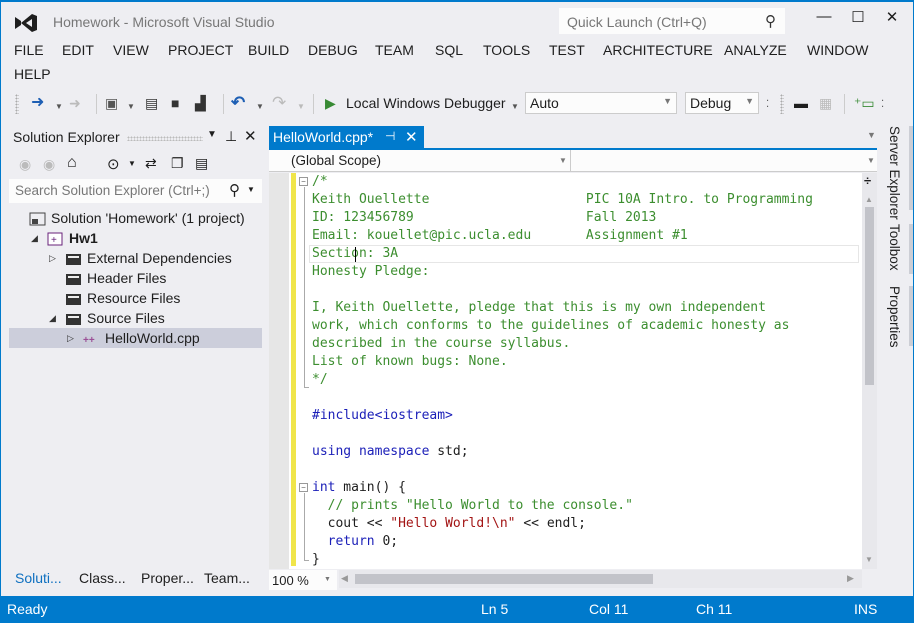 The width and height of the screenshot is (914, 623). I want to click on minimize-button: —, so click(824, 20).